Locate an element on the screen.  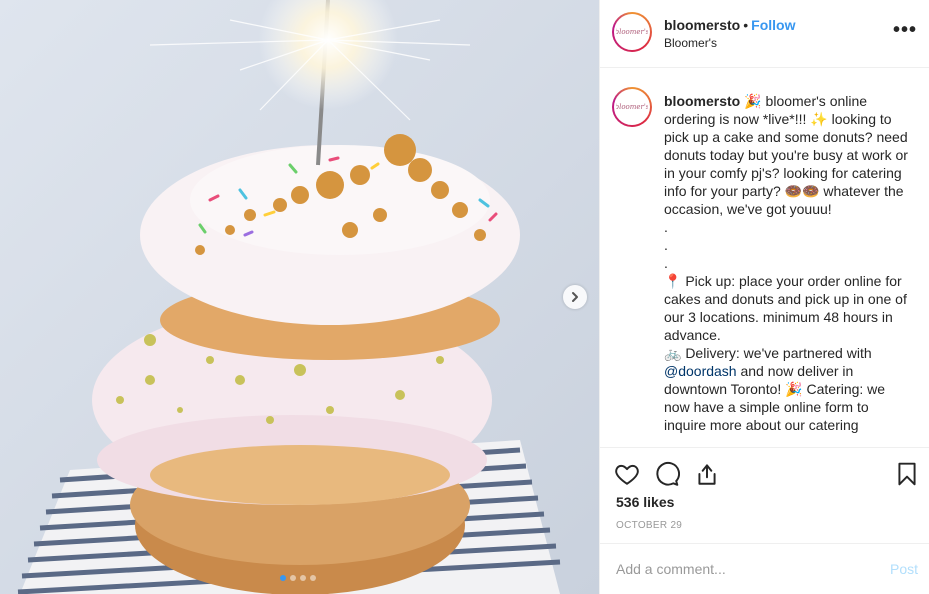
chevron-right-icon is located at coordinates (575, 297).